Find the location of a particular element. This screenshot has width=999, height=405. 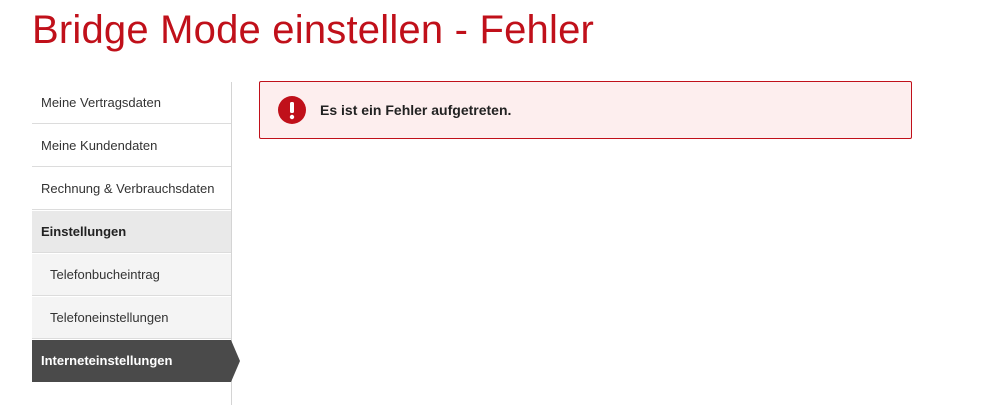

sidebar-item-label: Meine Kundendaten is located at coordinates (99, 145).